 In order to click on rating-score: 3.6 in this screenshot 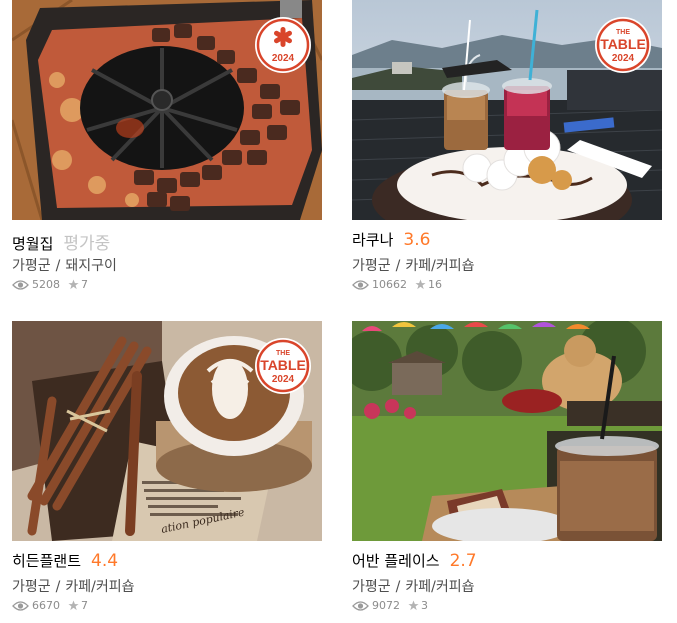, I will do `click(417, 240)`.